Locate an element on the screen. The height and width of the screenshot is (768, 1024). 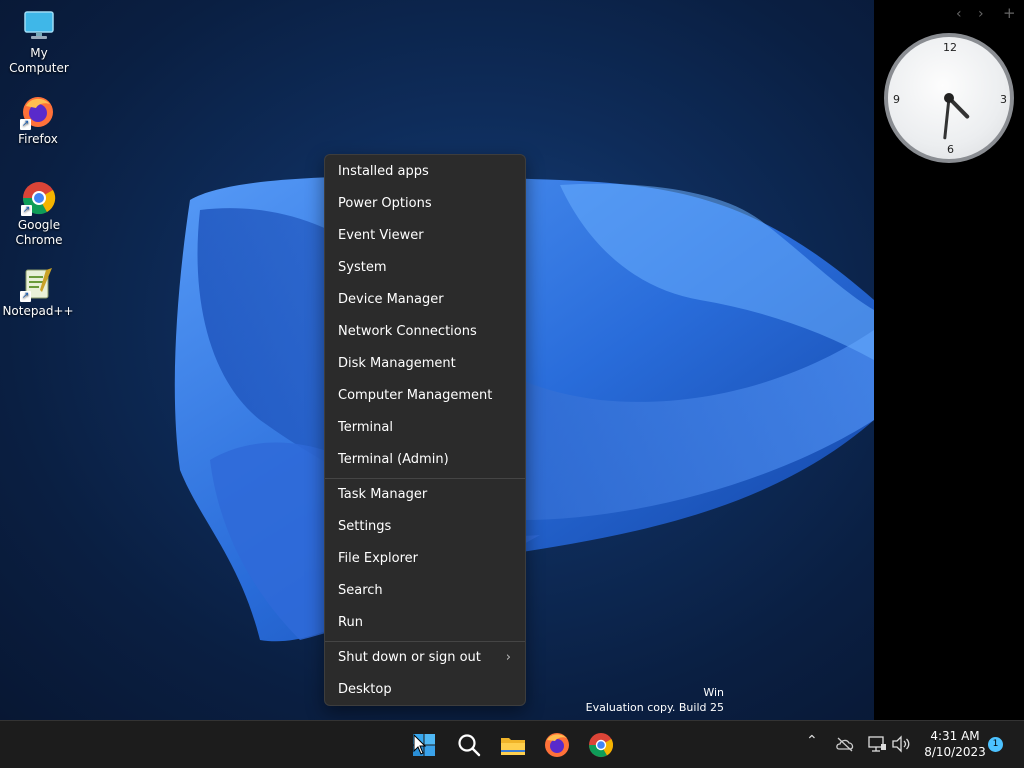
menu-item-task-manager: Task Manager is located at coordinates (425, 495).